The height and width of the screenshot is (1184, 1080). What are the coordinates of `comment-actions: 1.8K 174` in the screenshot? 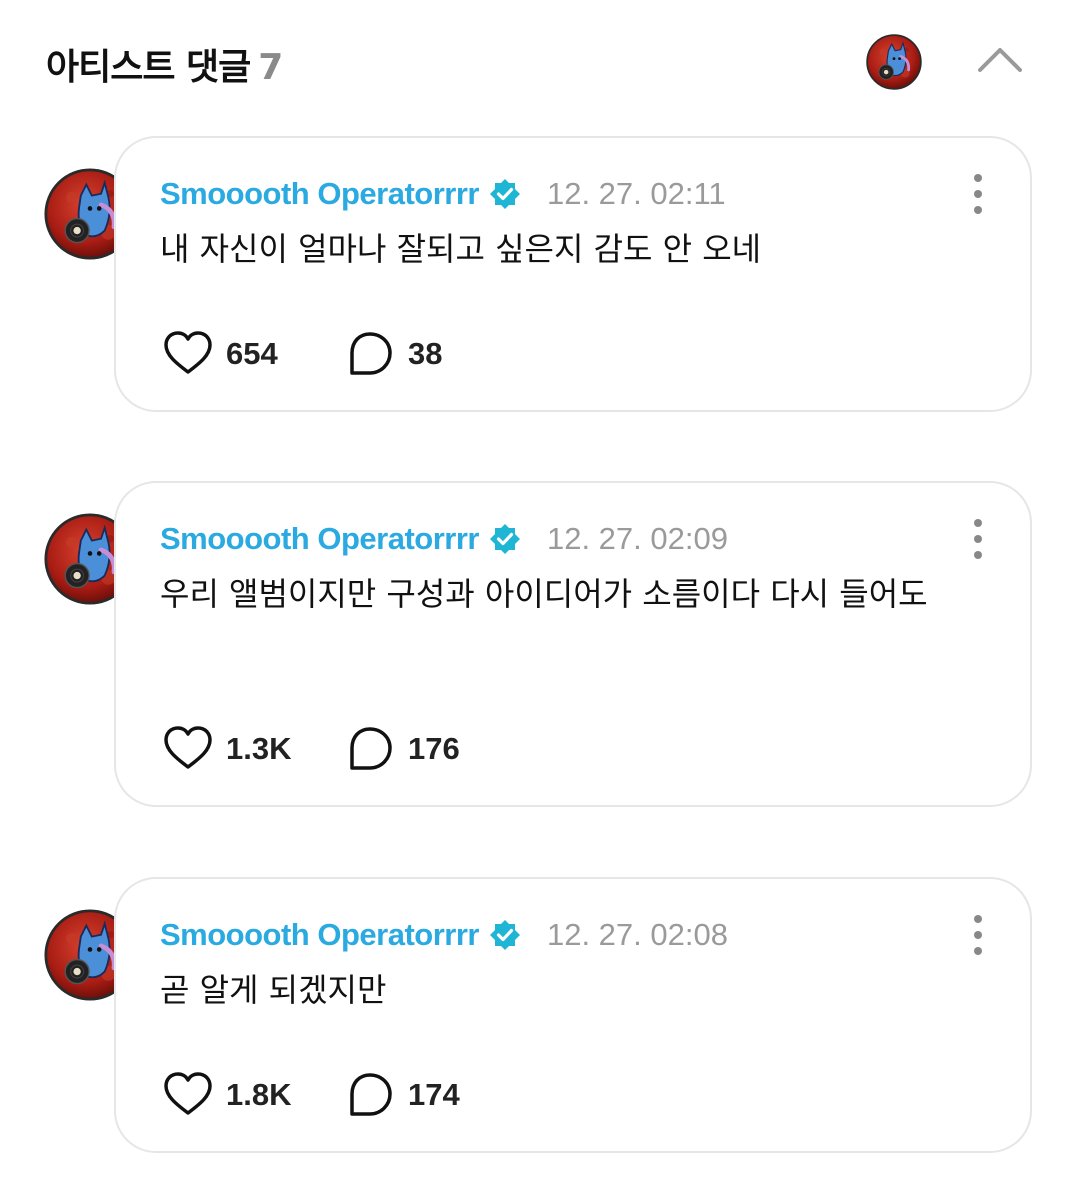 It's located at (311, 1095).